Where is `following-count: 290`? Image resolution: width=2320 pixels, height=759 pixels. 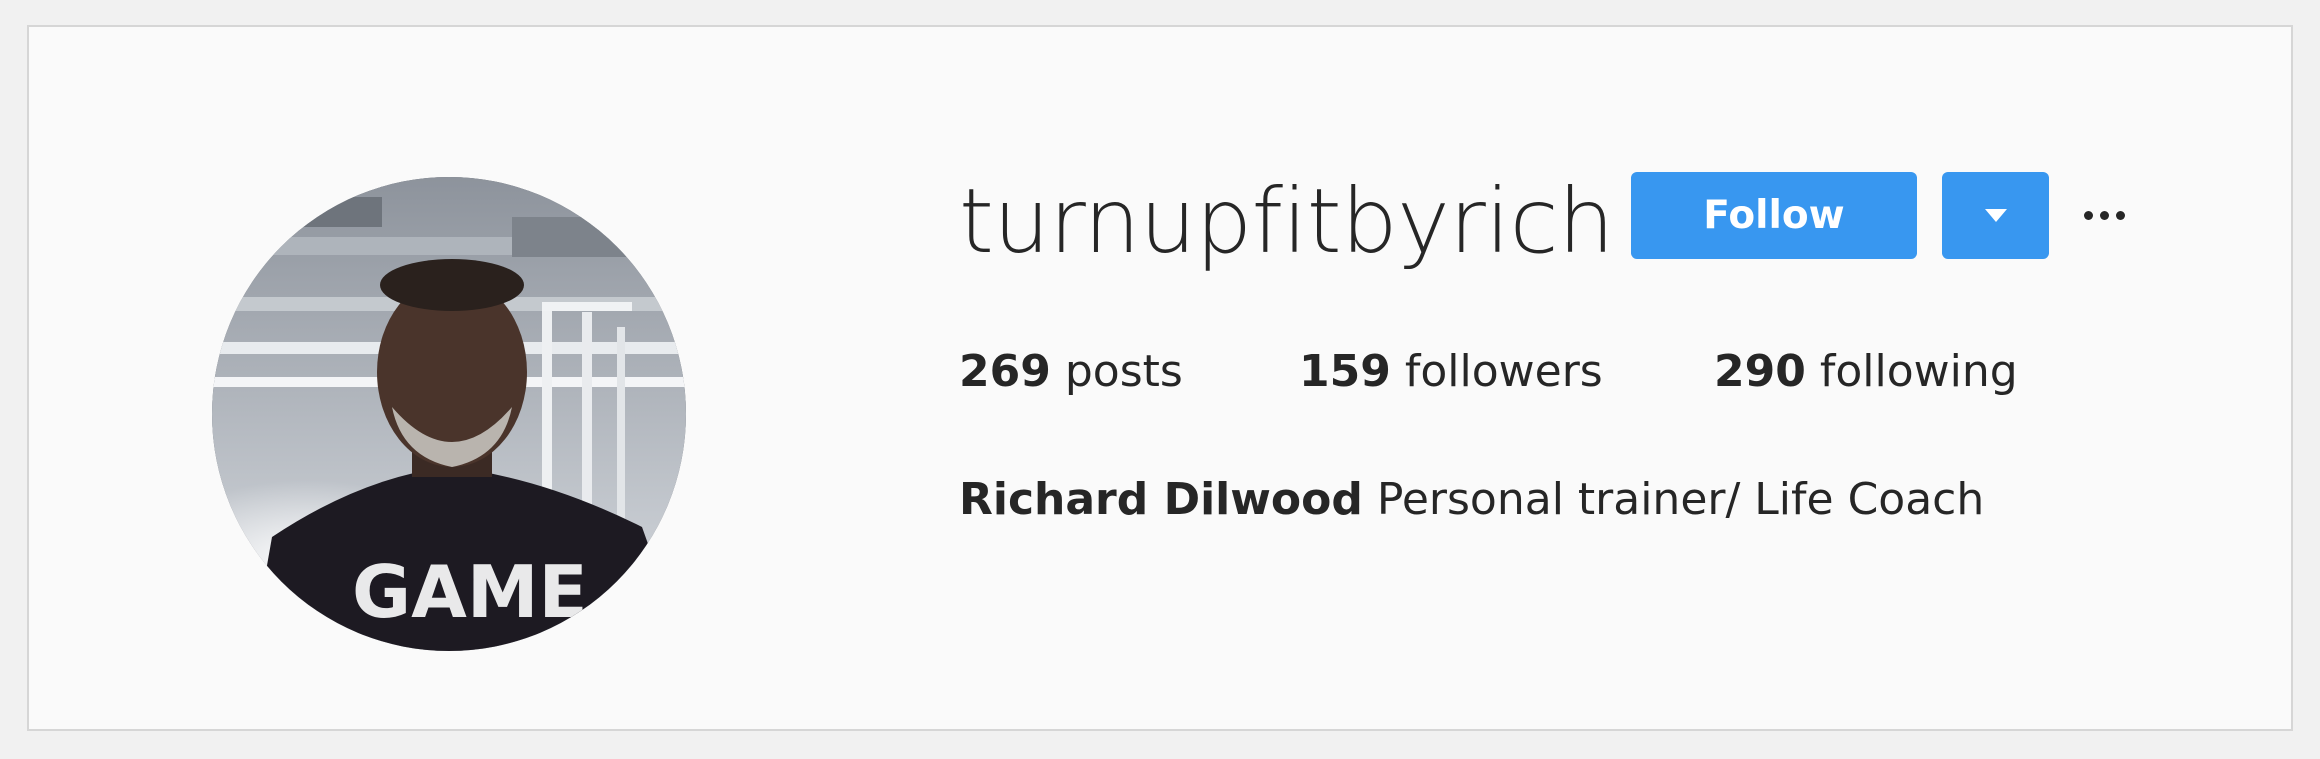 following-count: 290 is located at coordinates (1760, 371).